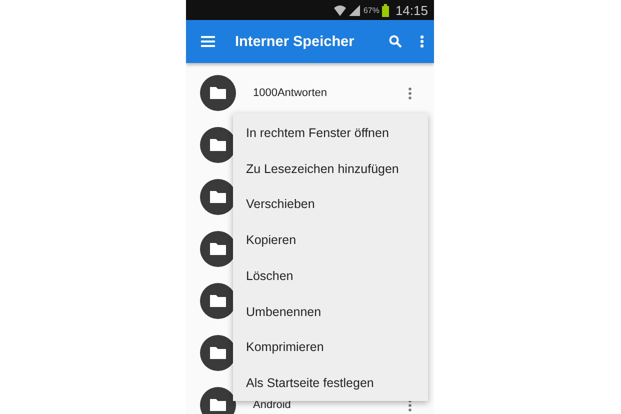 This screenshot has width=621, height=414. Describe the element at coordinates (340, 10) in the screenshot. I see `wifi-icon` at that location.